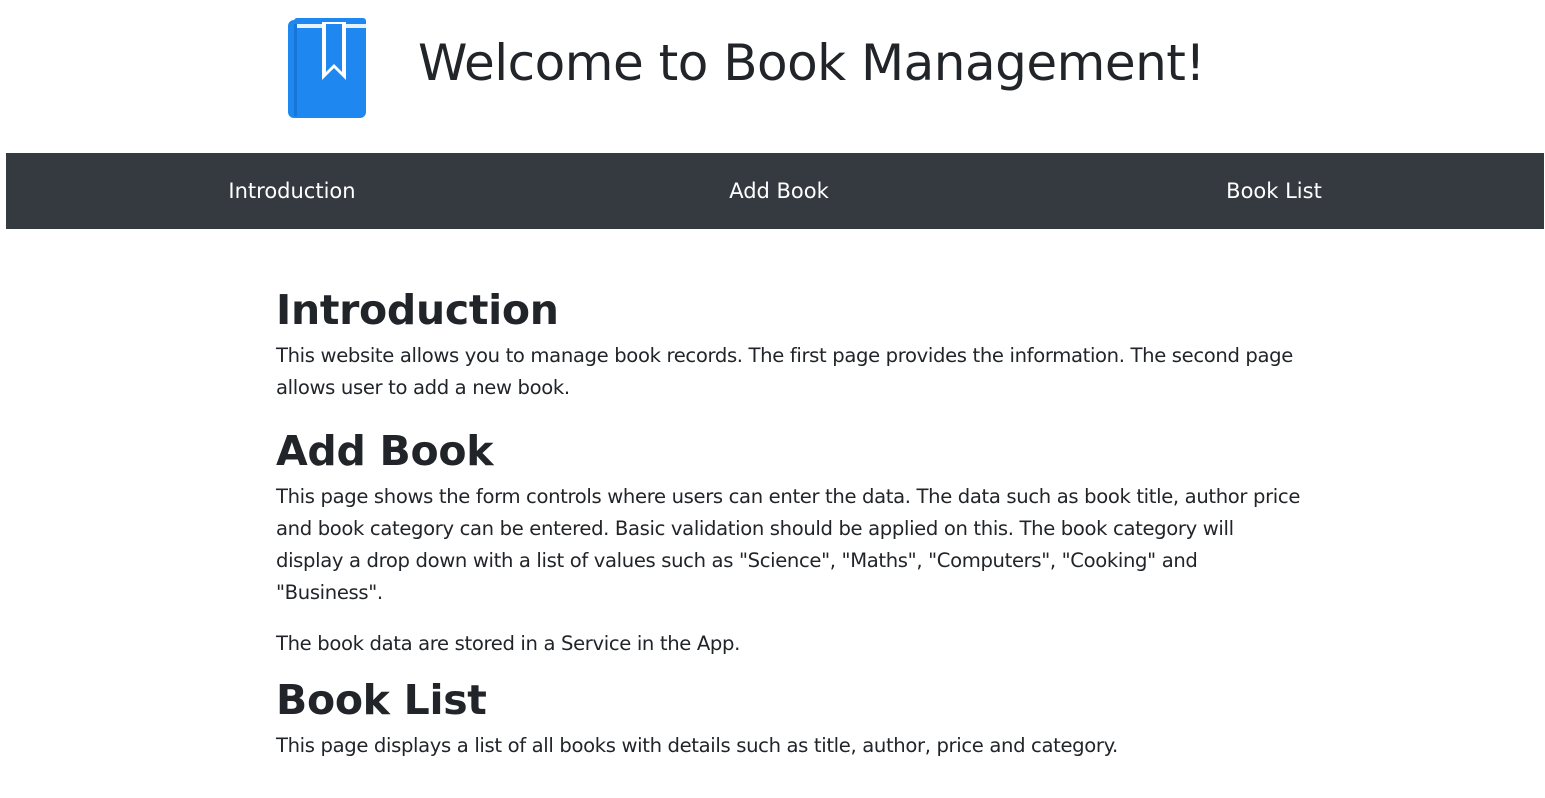 This screenshot has height=798, width=1545. Describe the element at coordinates (779, 191) in the screenshot. I see `nav-link-add-book: Add Book` at that location.